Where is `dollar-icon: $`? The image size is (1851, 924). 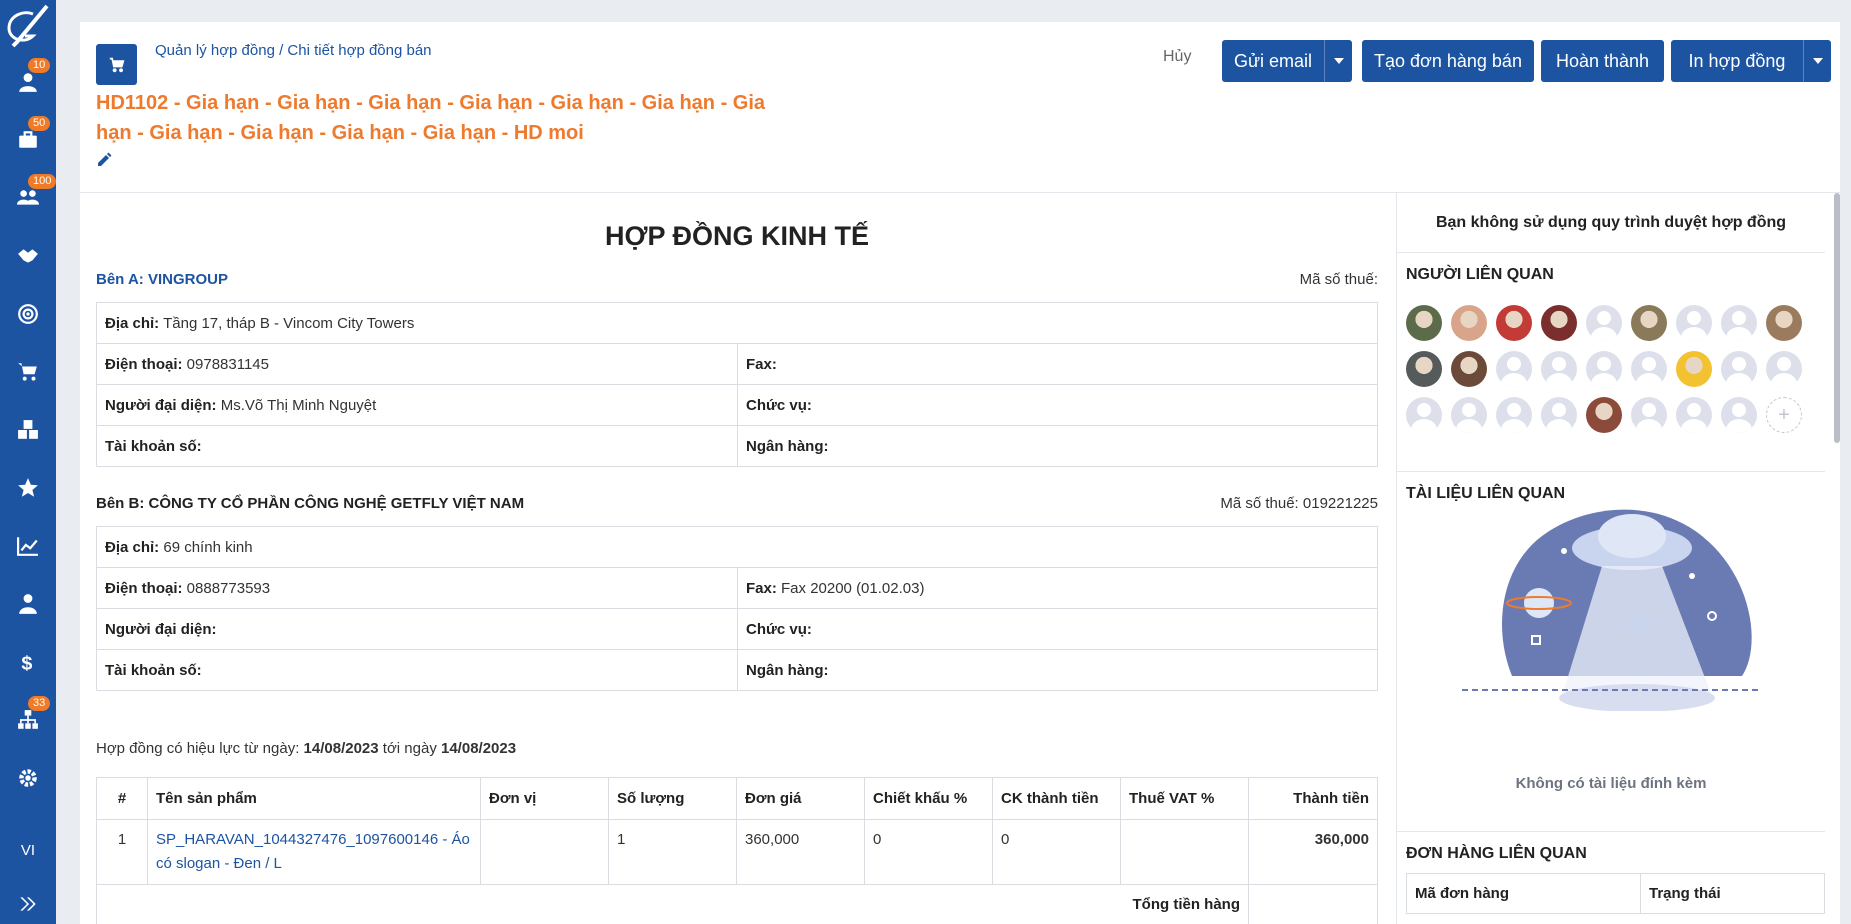
dollar-icon: $ is located at coordinates (26, 663).